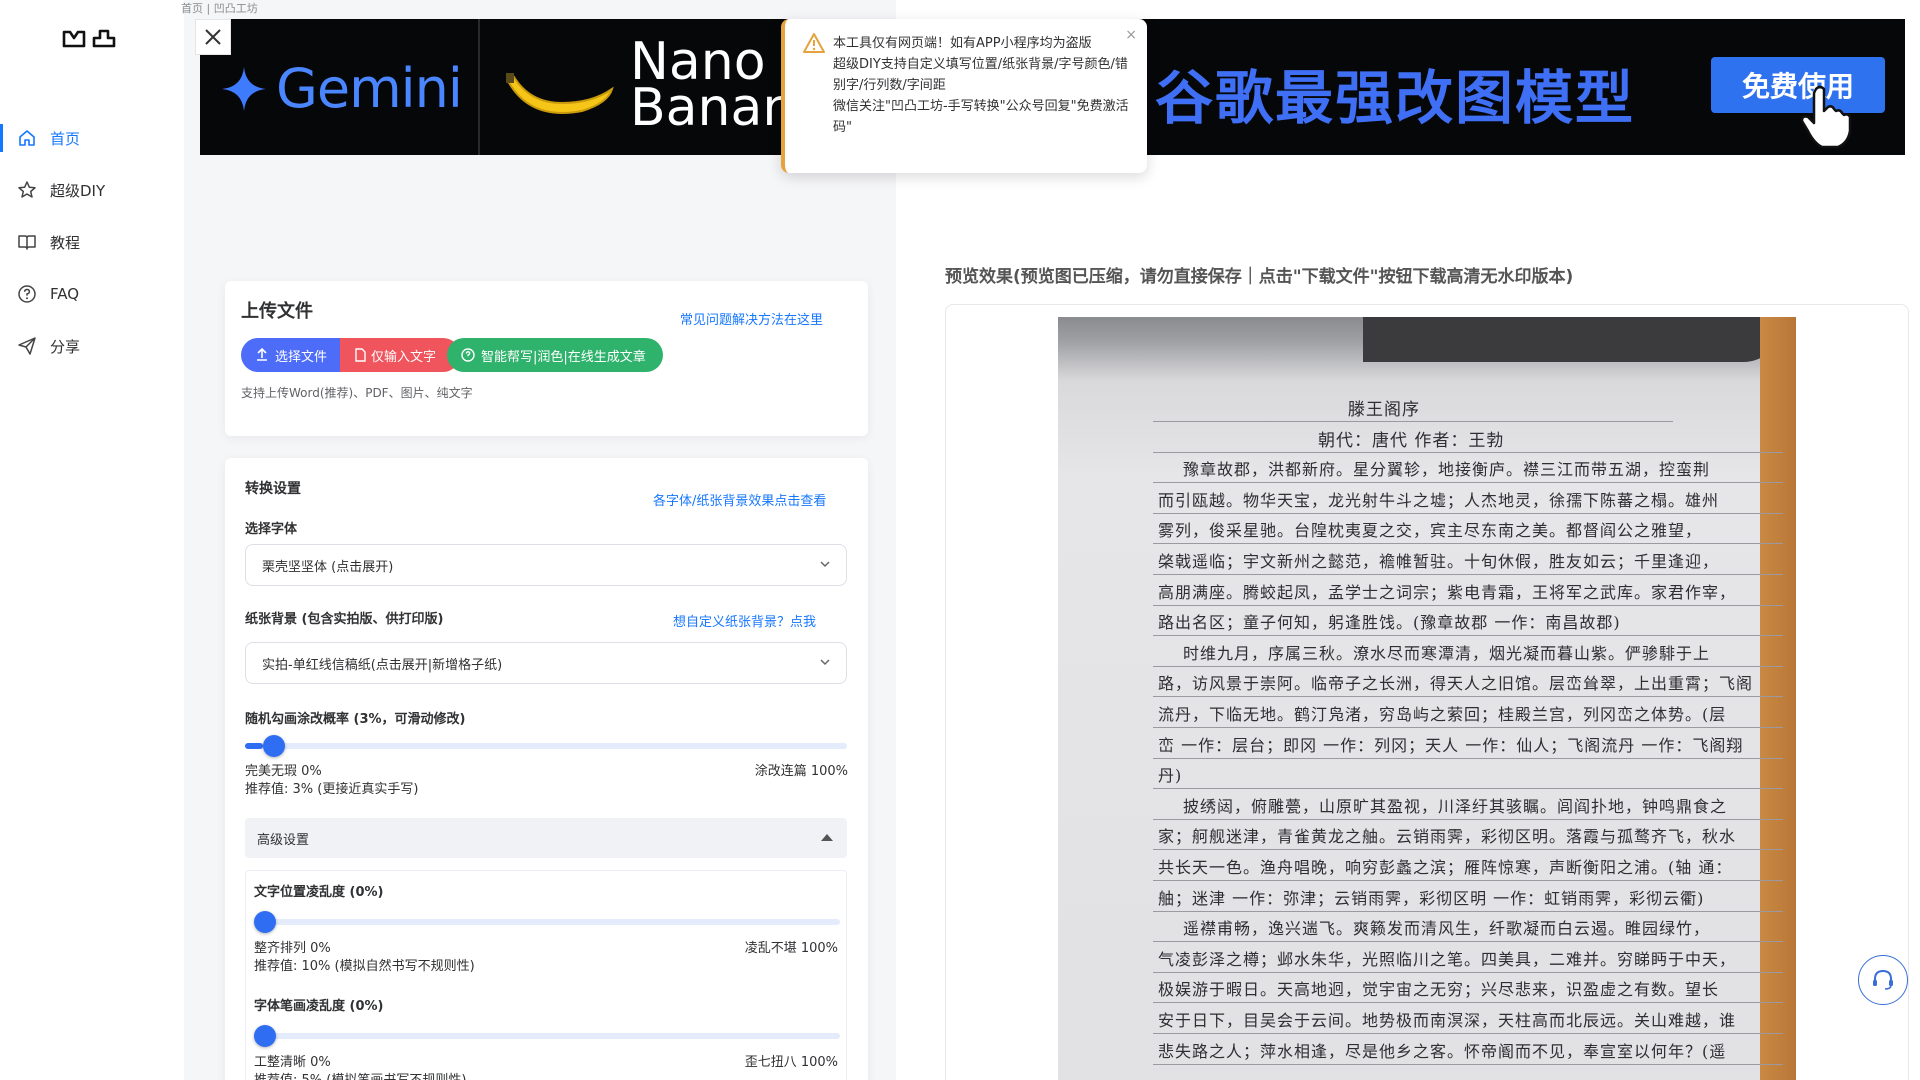 This screenshot has width=1920, height=1080. I want to click on handwriting-line: 气凌彭泽之樽；邺水朱华，光照临川之笔。四美具，二难并。穷睇眄于中天，, so click(1447, 959).